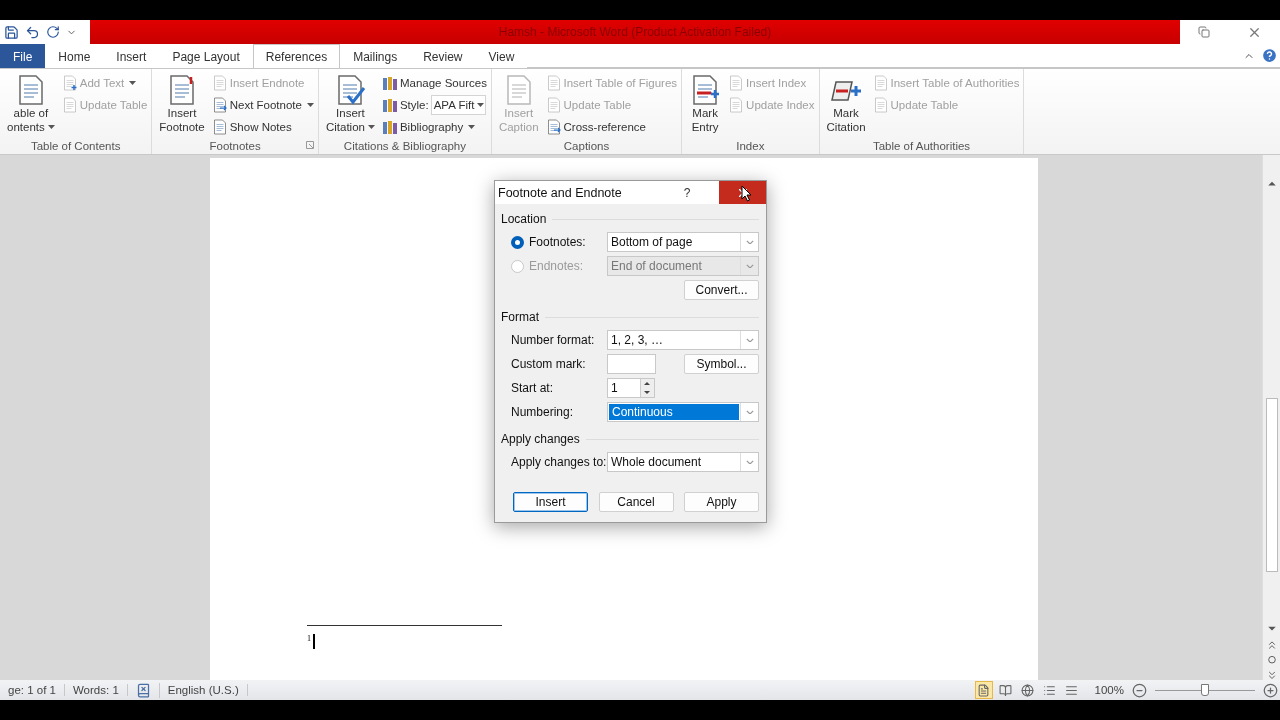  I want to click on previous-page-icon, so click(1271, 644).